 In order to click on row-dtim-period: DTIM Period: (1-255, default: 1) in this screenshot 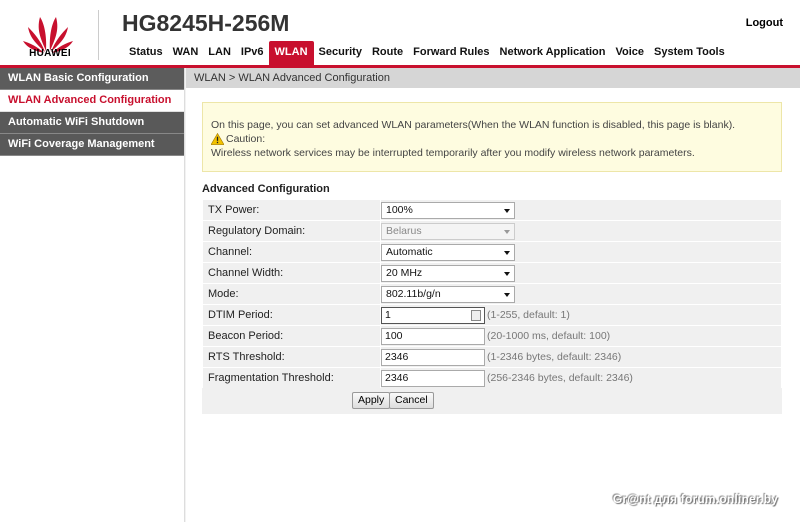, I will do `click(492, 315)`.